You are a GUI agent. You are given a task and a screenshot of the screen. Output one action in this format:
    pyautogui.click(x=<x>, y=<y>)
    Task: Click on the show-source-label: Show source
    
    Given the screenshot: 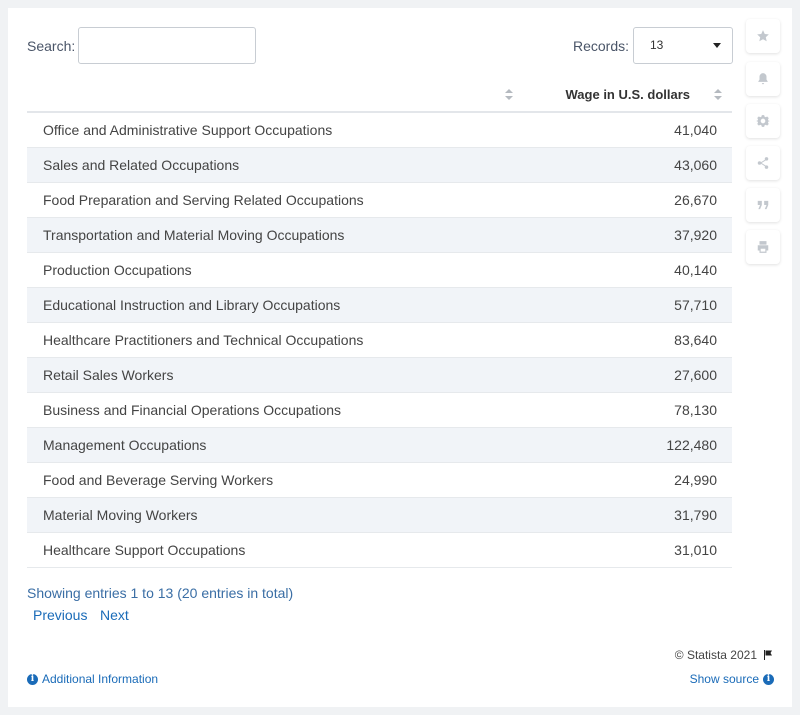 What is the action you would take?
    pyautogui.click(x=724, y=679)
    